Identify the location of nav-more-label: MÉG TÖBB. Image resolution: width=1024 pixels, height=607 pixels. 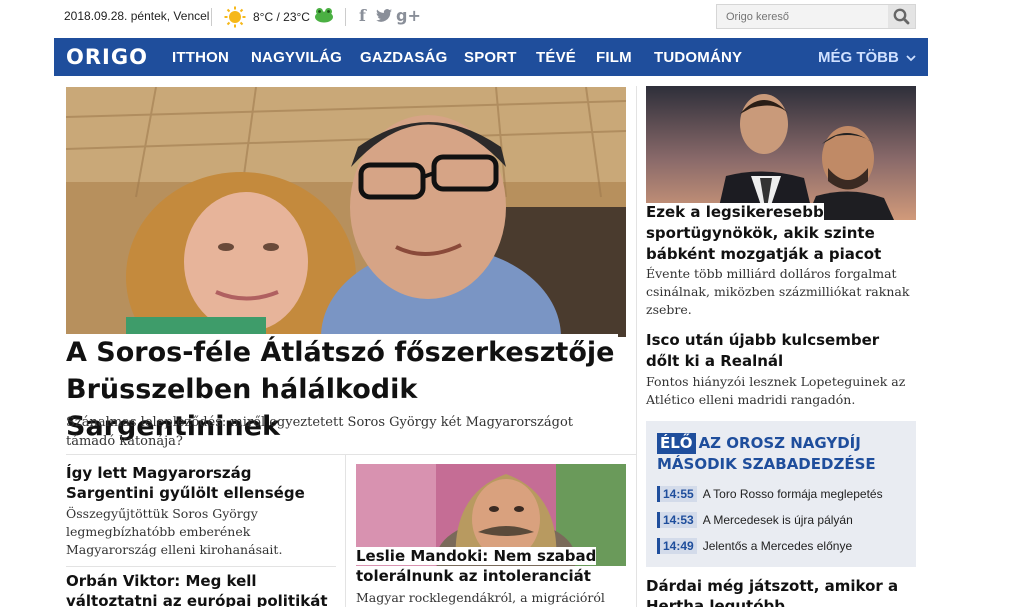
(858, 57).